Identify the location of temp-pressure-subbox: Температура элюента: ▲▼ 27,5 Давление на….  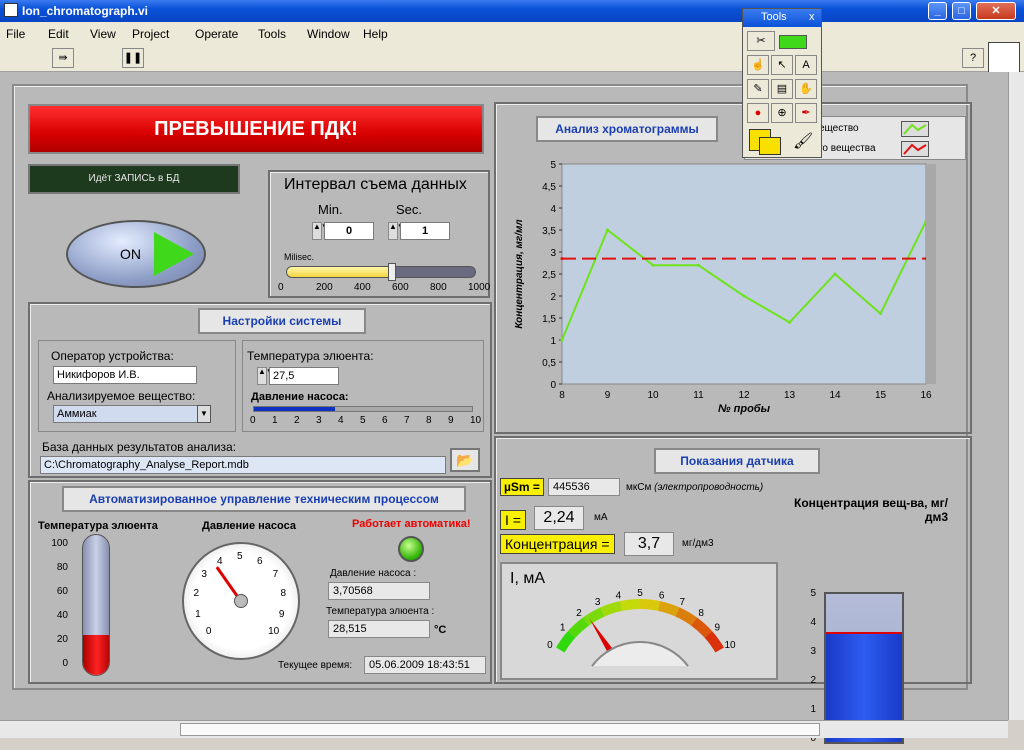
(363, 386).